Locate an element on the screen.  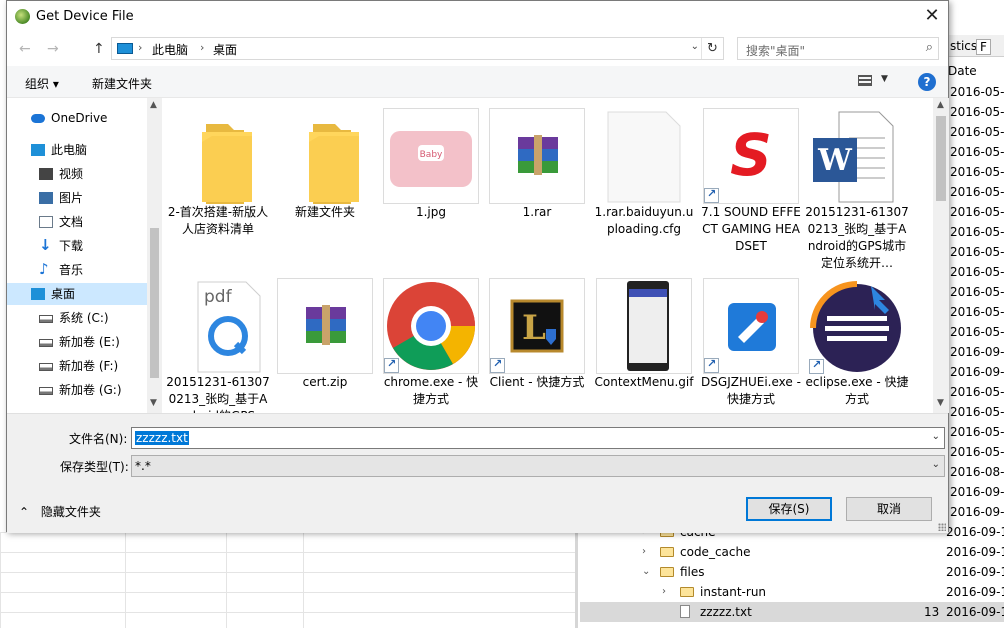
tree-row: › code_cache 2016-09-1 is located at coordinates (792, 552).